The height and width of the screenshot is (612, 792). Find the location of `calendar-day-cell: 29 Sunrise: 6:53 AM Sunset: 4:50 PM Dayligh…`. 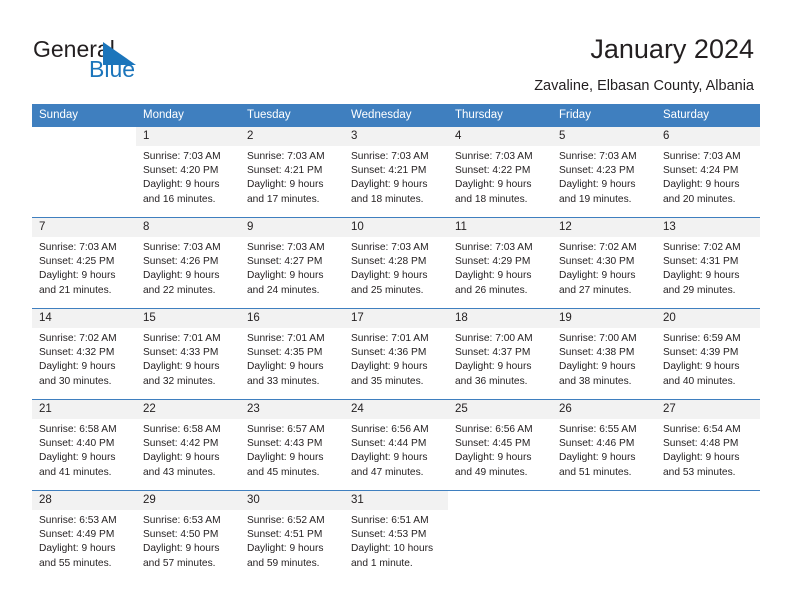

calendar-day-cell: 29 Sunrise: 6:53 AM Sunset: 4:50 PM Dayligh… is located at coordinates (188, 535).